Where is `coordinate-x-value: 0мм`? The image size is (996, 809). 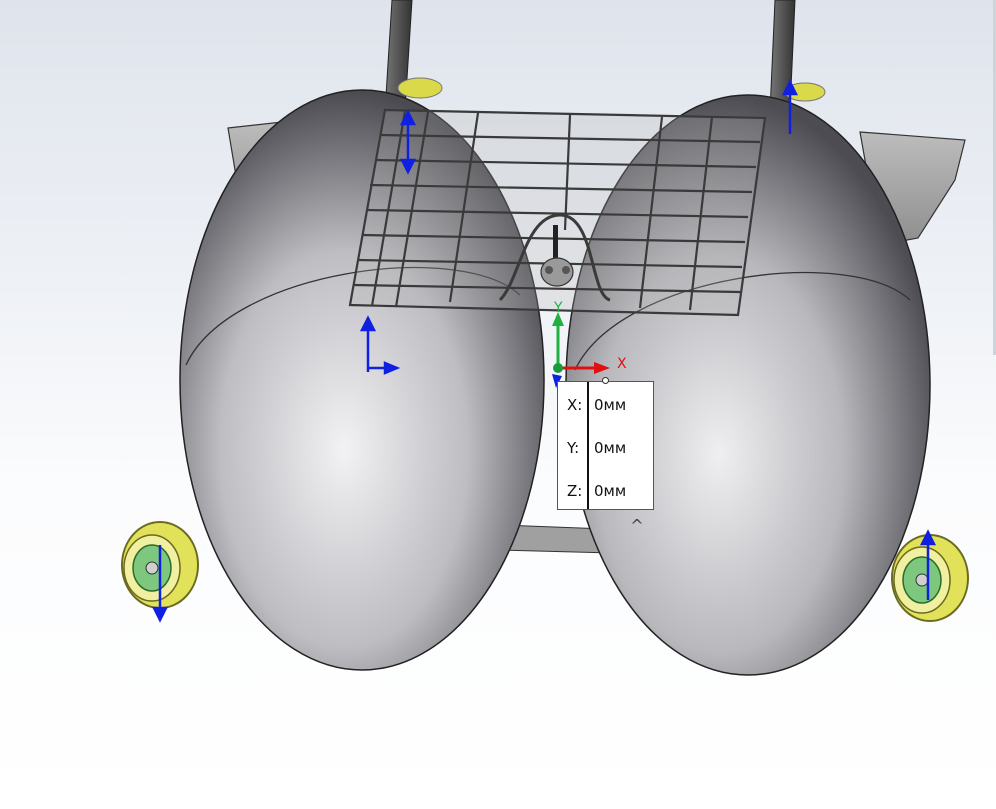 coordinate-x-value: 0мм is located at coordinates (610, 405).